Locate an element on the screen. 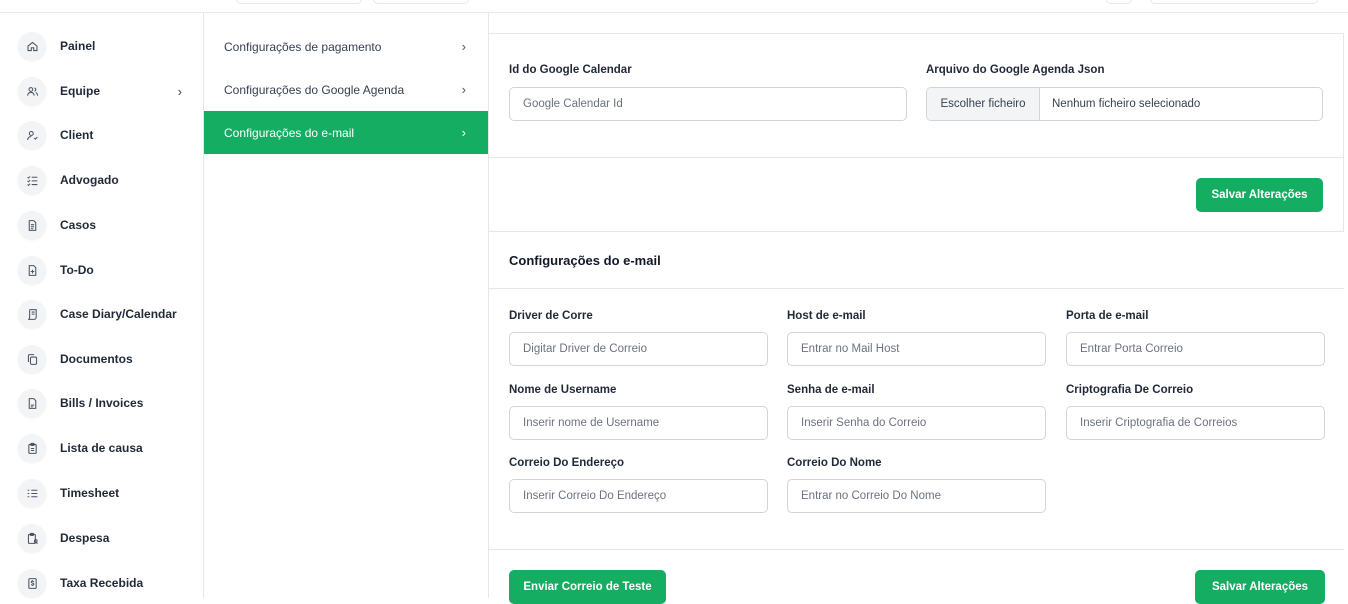  section-title: Configurações do e-mail is located at coordinates (585, 260).